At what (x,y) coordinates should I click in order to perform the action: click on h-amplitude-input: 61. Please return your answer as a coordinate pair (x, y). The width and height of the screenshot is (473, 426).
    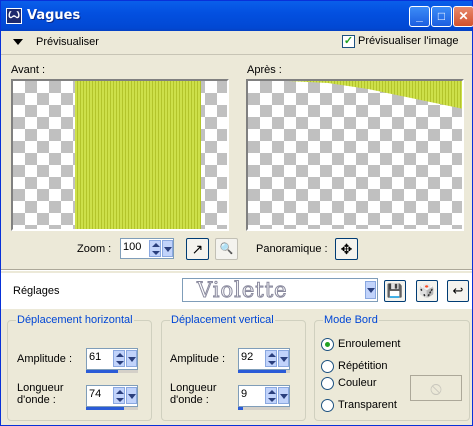
    Looking at the image, I should click on (112, 359).